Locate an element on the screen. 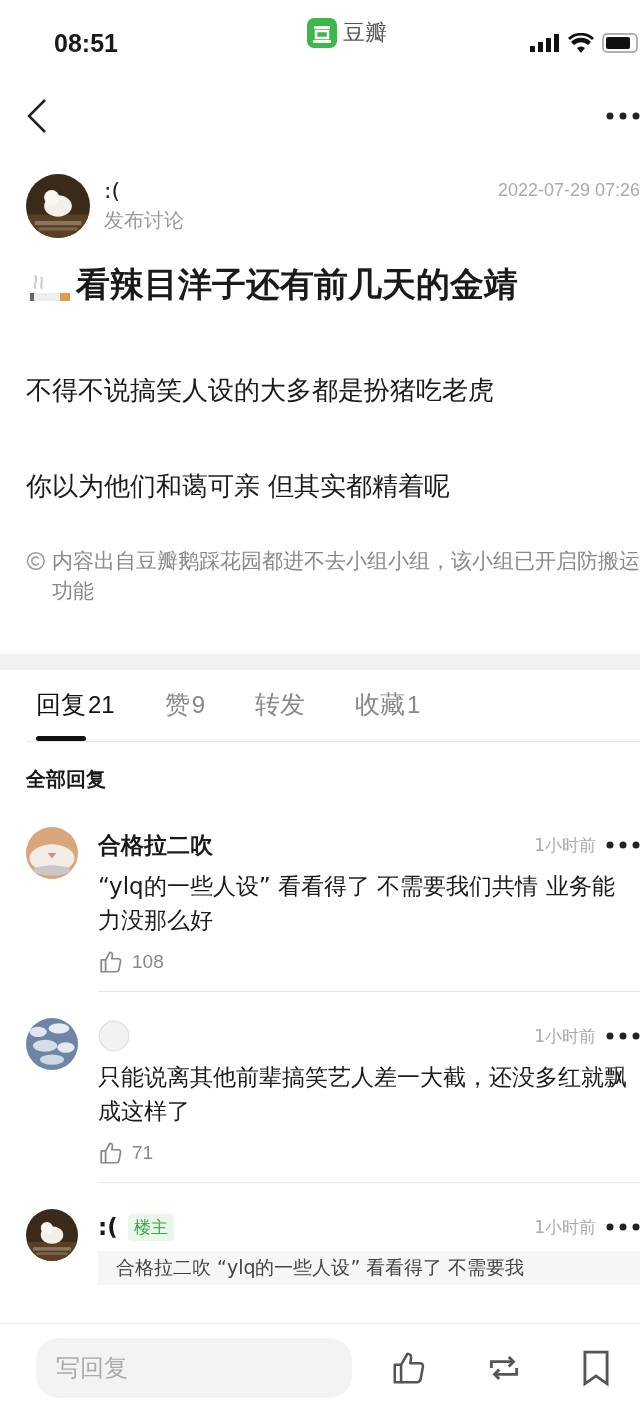  app-name: 豆瓣 is located at coordinates (365, 33).